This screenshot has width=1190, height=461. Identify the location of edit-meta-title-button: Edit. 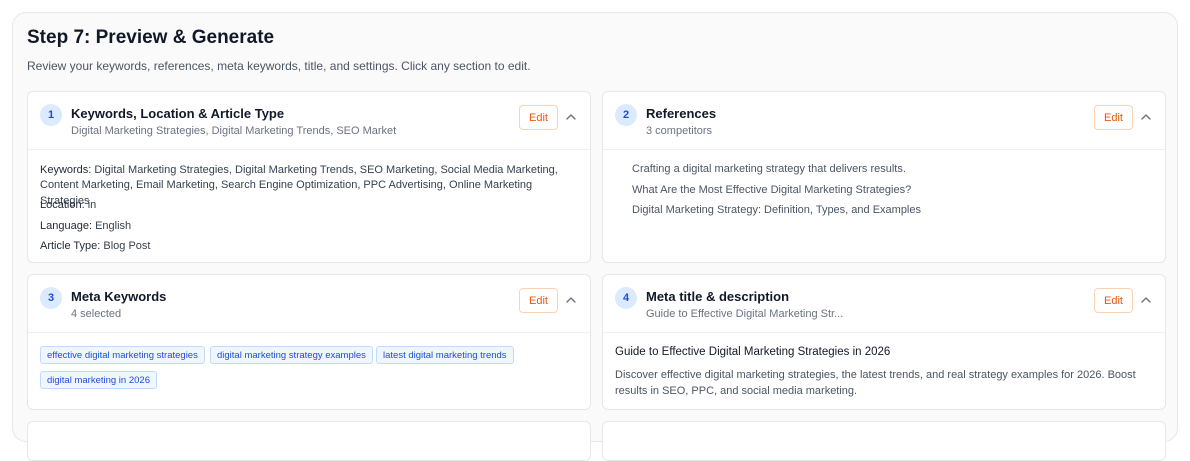
(1113, 300).